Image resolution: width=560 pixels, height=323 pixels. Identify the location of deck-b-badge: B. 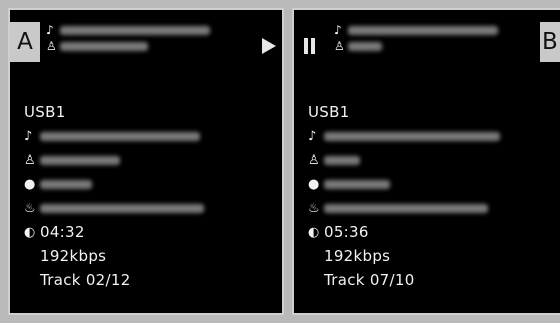
(550, 42).